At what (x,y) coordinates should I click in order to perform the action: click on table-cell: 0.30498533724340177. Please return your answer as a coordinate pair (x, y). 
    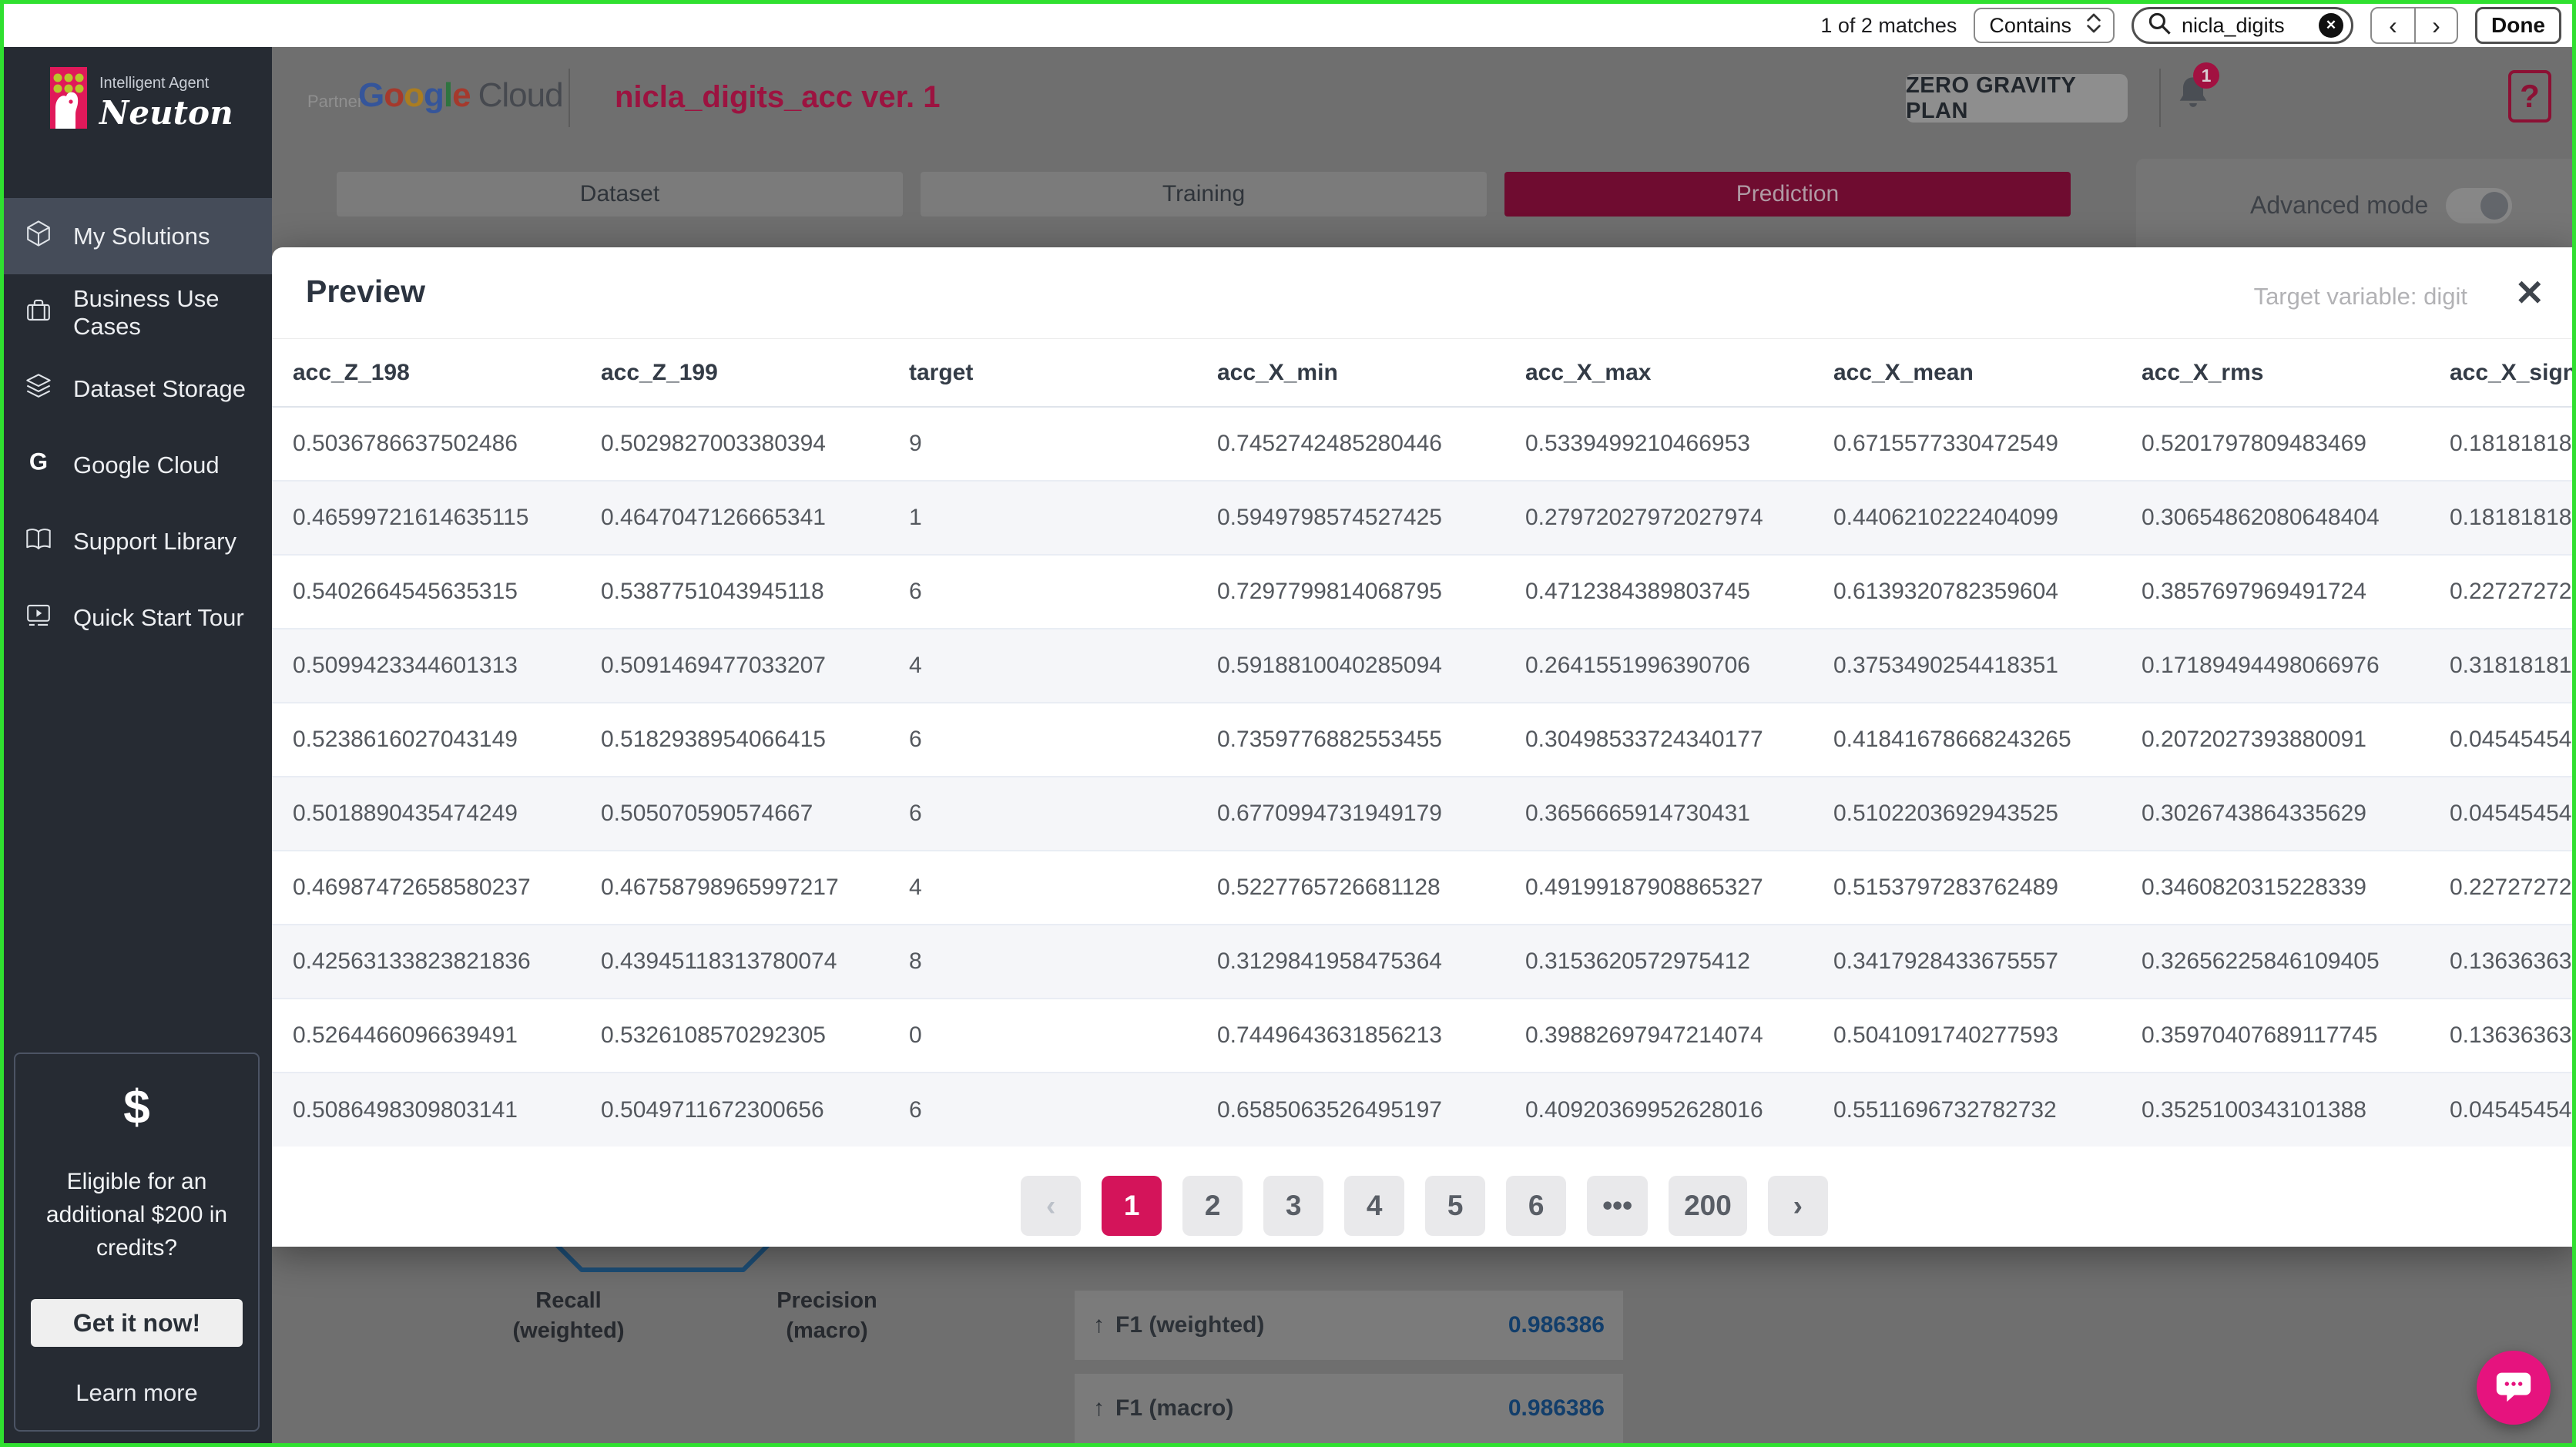
    Looking at the image, I should click on (1658, 740).